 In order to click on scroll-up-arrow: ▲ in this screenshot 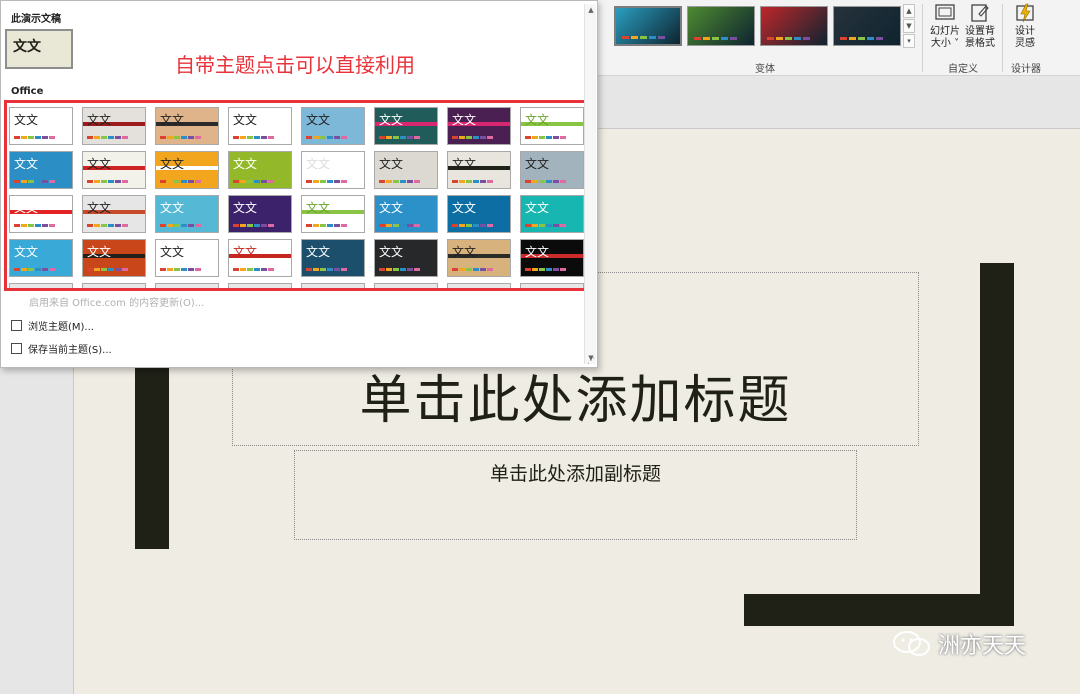, I will do `click(591, 10)`.